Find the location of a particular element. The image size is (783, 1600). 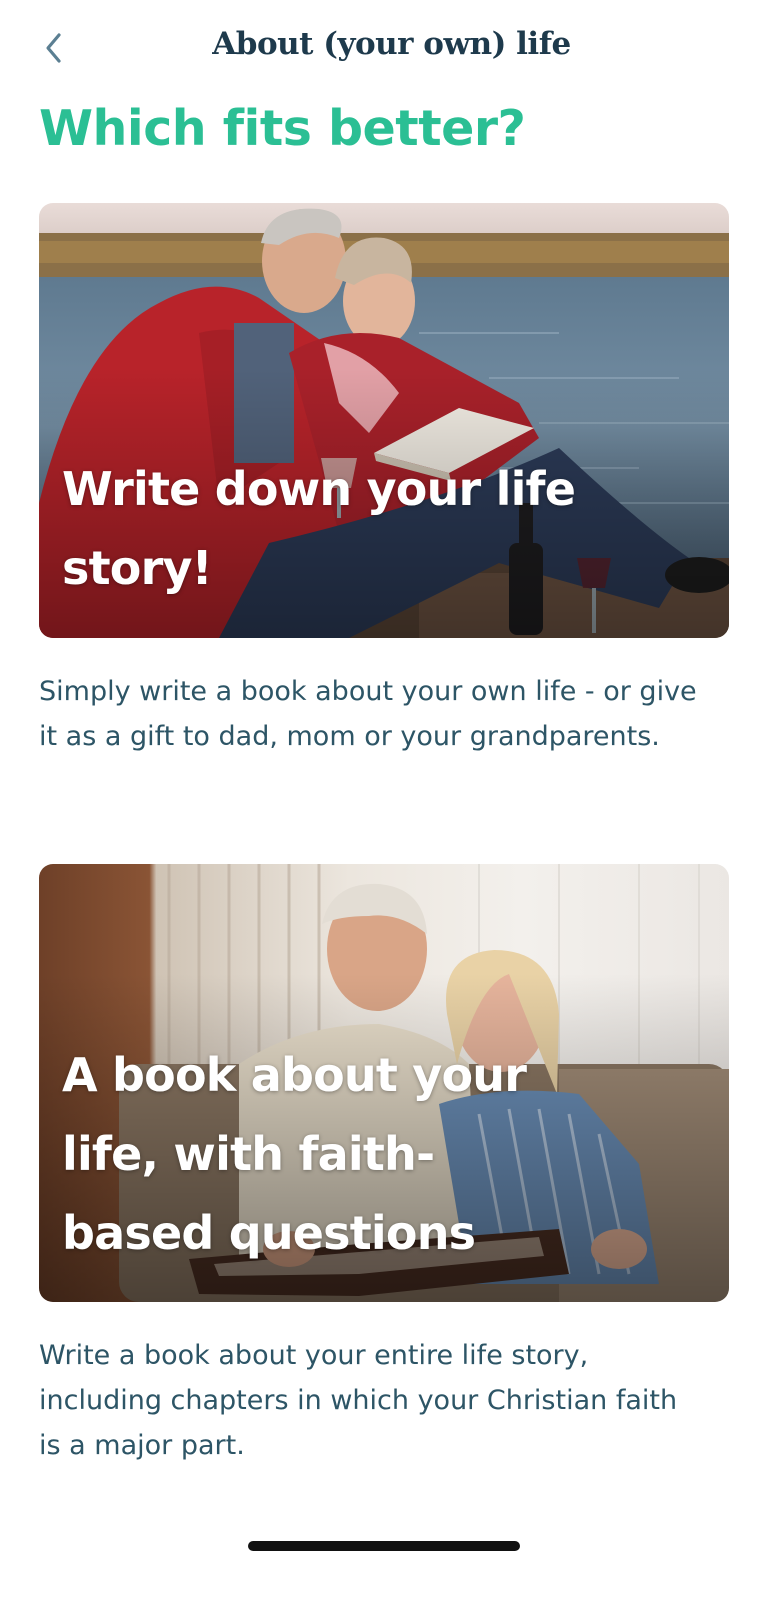

top-bar: About (your own) life is located at coordinates (391, 48).